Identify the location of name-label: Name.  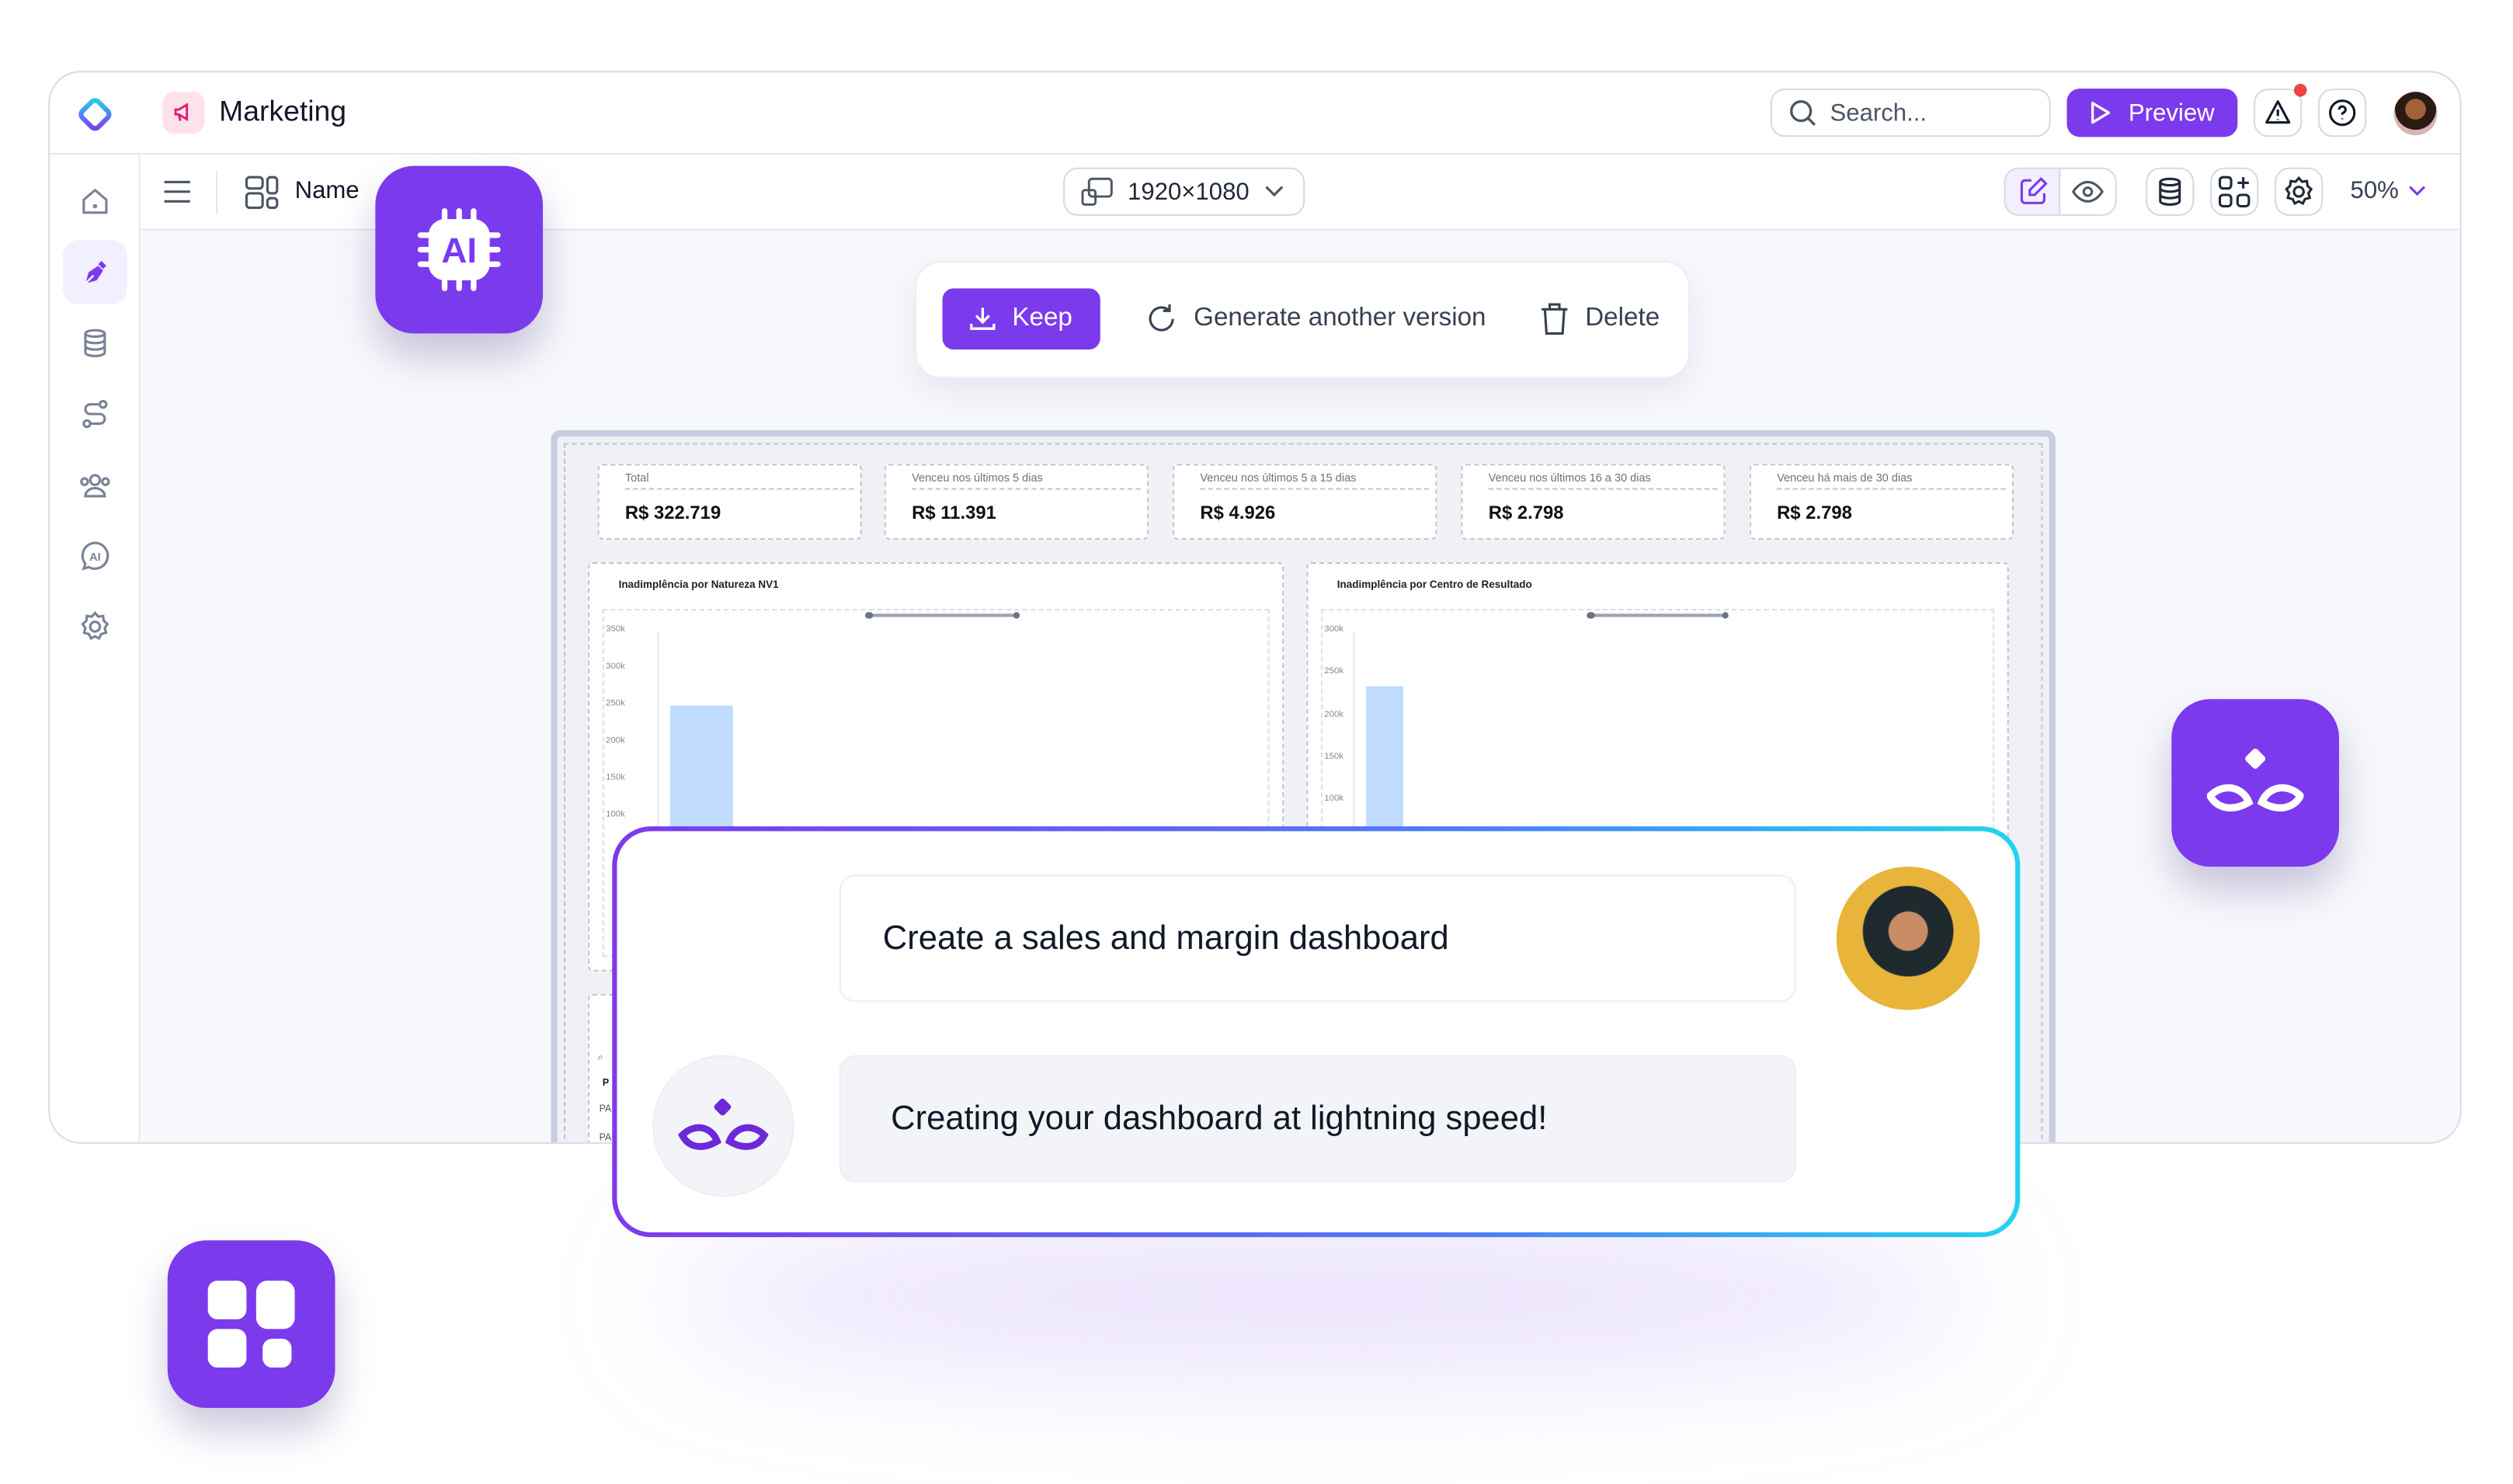
(327, 190).